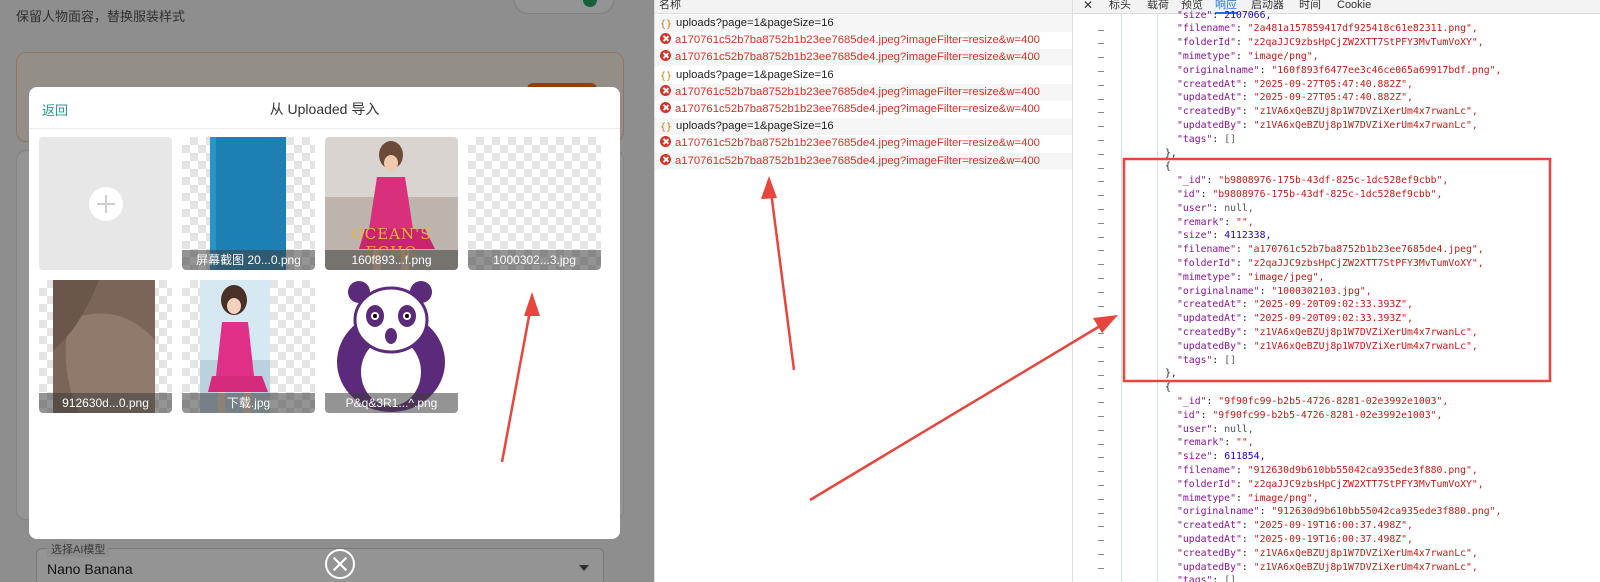 The image size is (1600, 582). I want to click on network-row-name: uploads?page=1&pageSize=16, so click(755, 126).